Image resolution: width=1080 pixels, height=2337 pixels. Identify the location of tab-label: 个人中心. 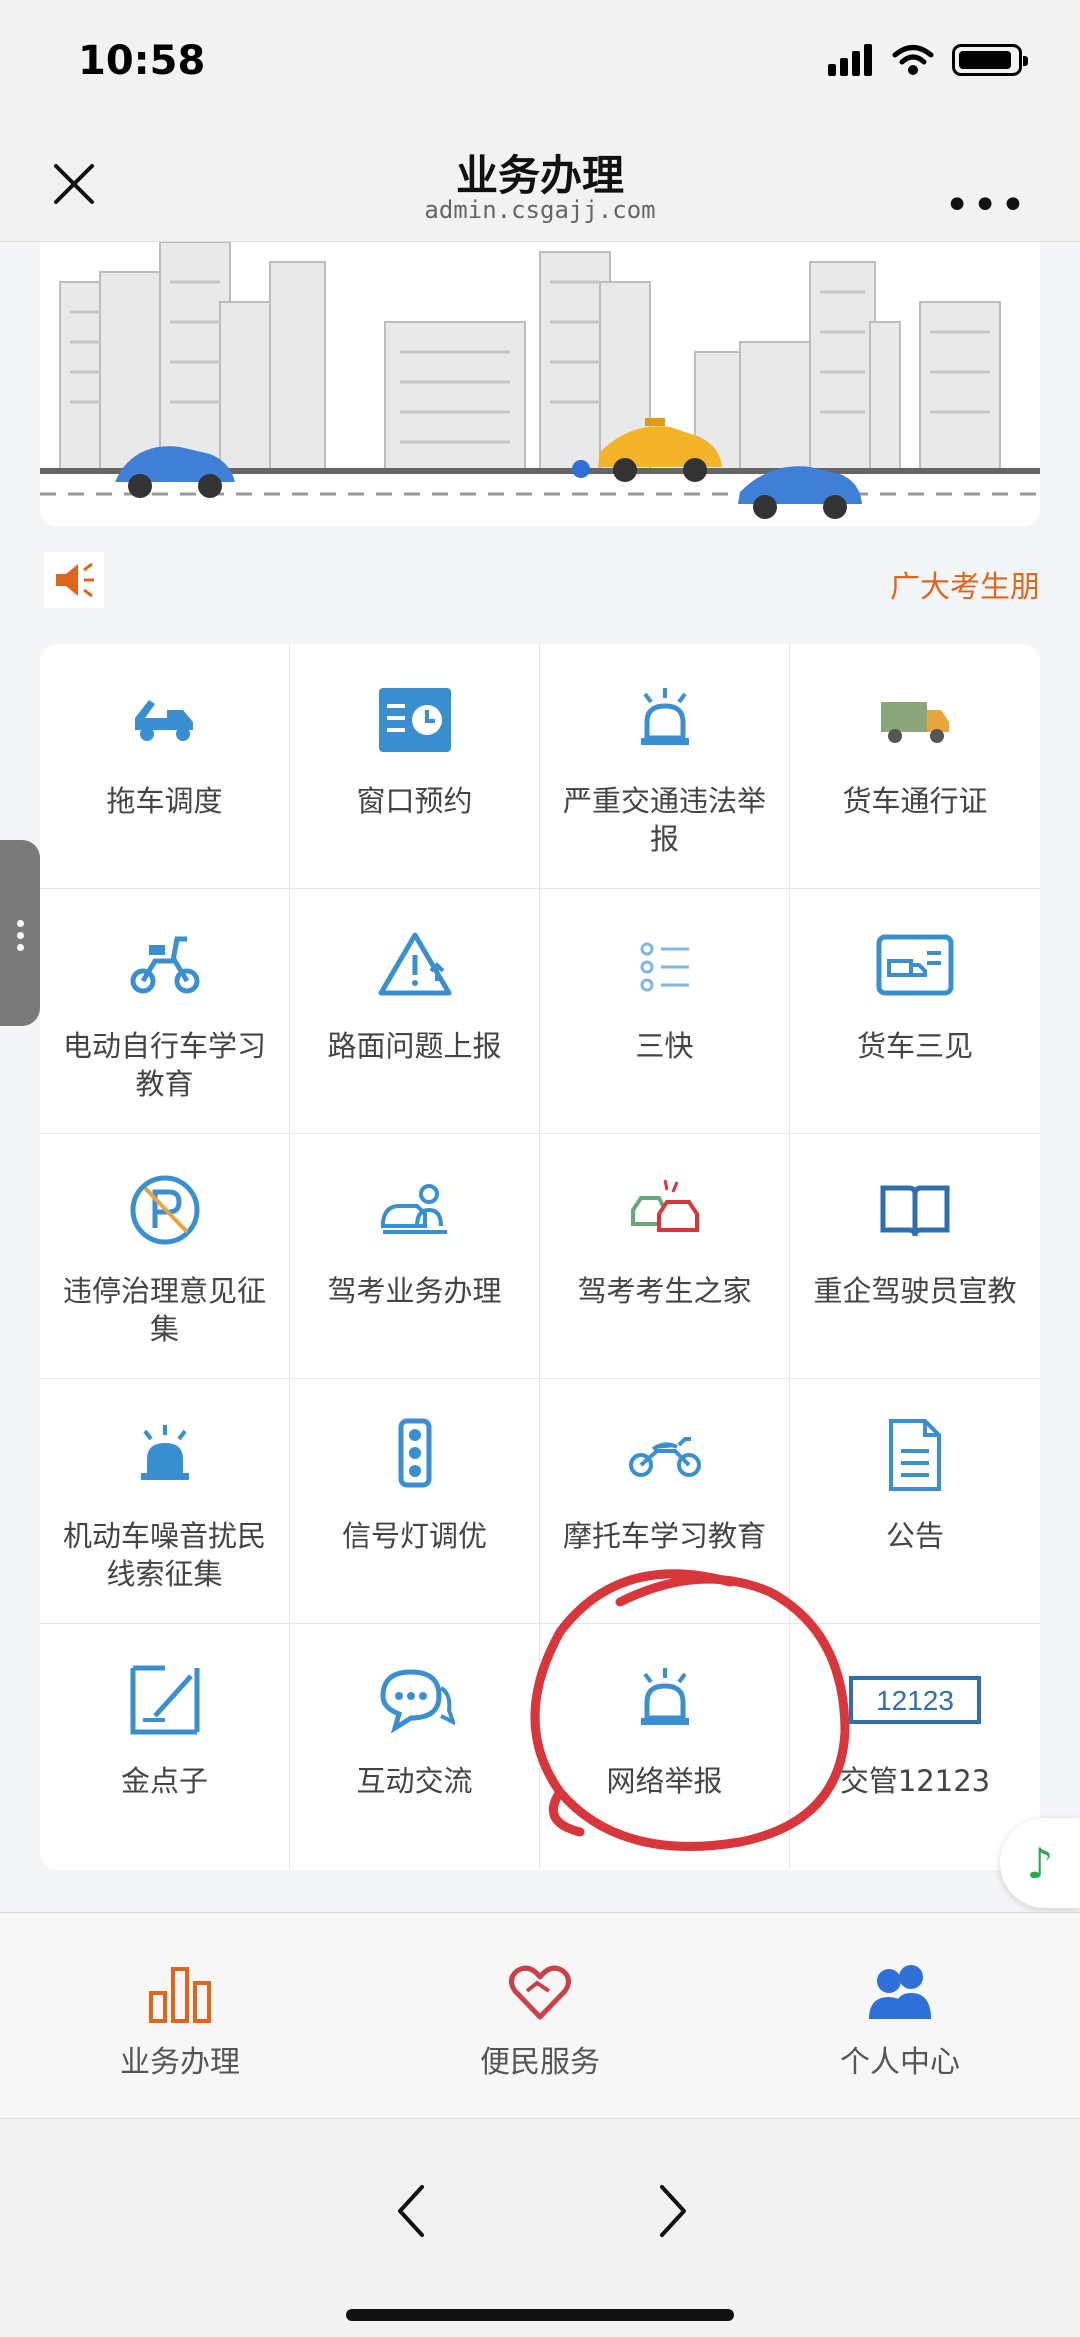
(900, 2062).